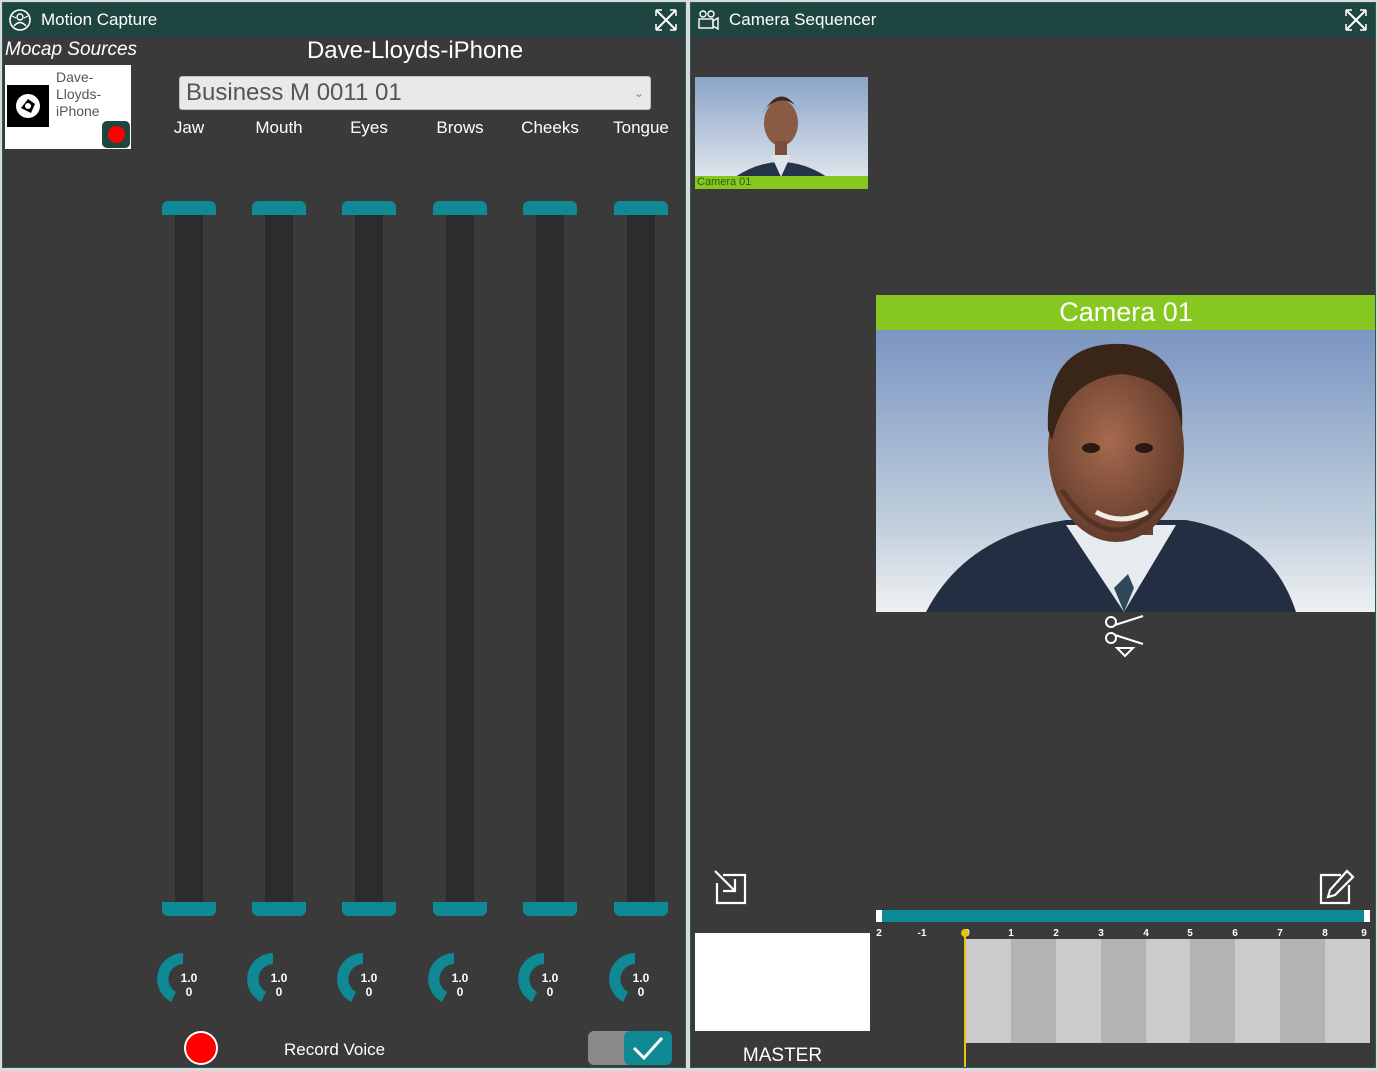  I want to click on source-record-button, so click(116, 134).